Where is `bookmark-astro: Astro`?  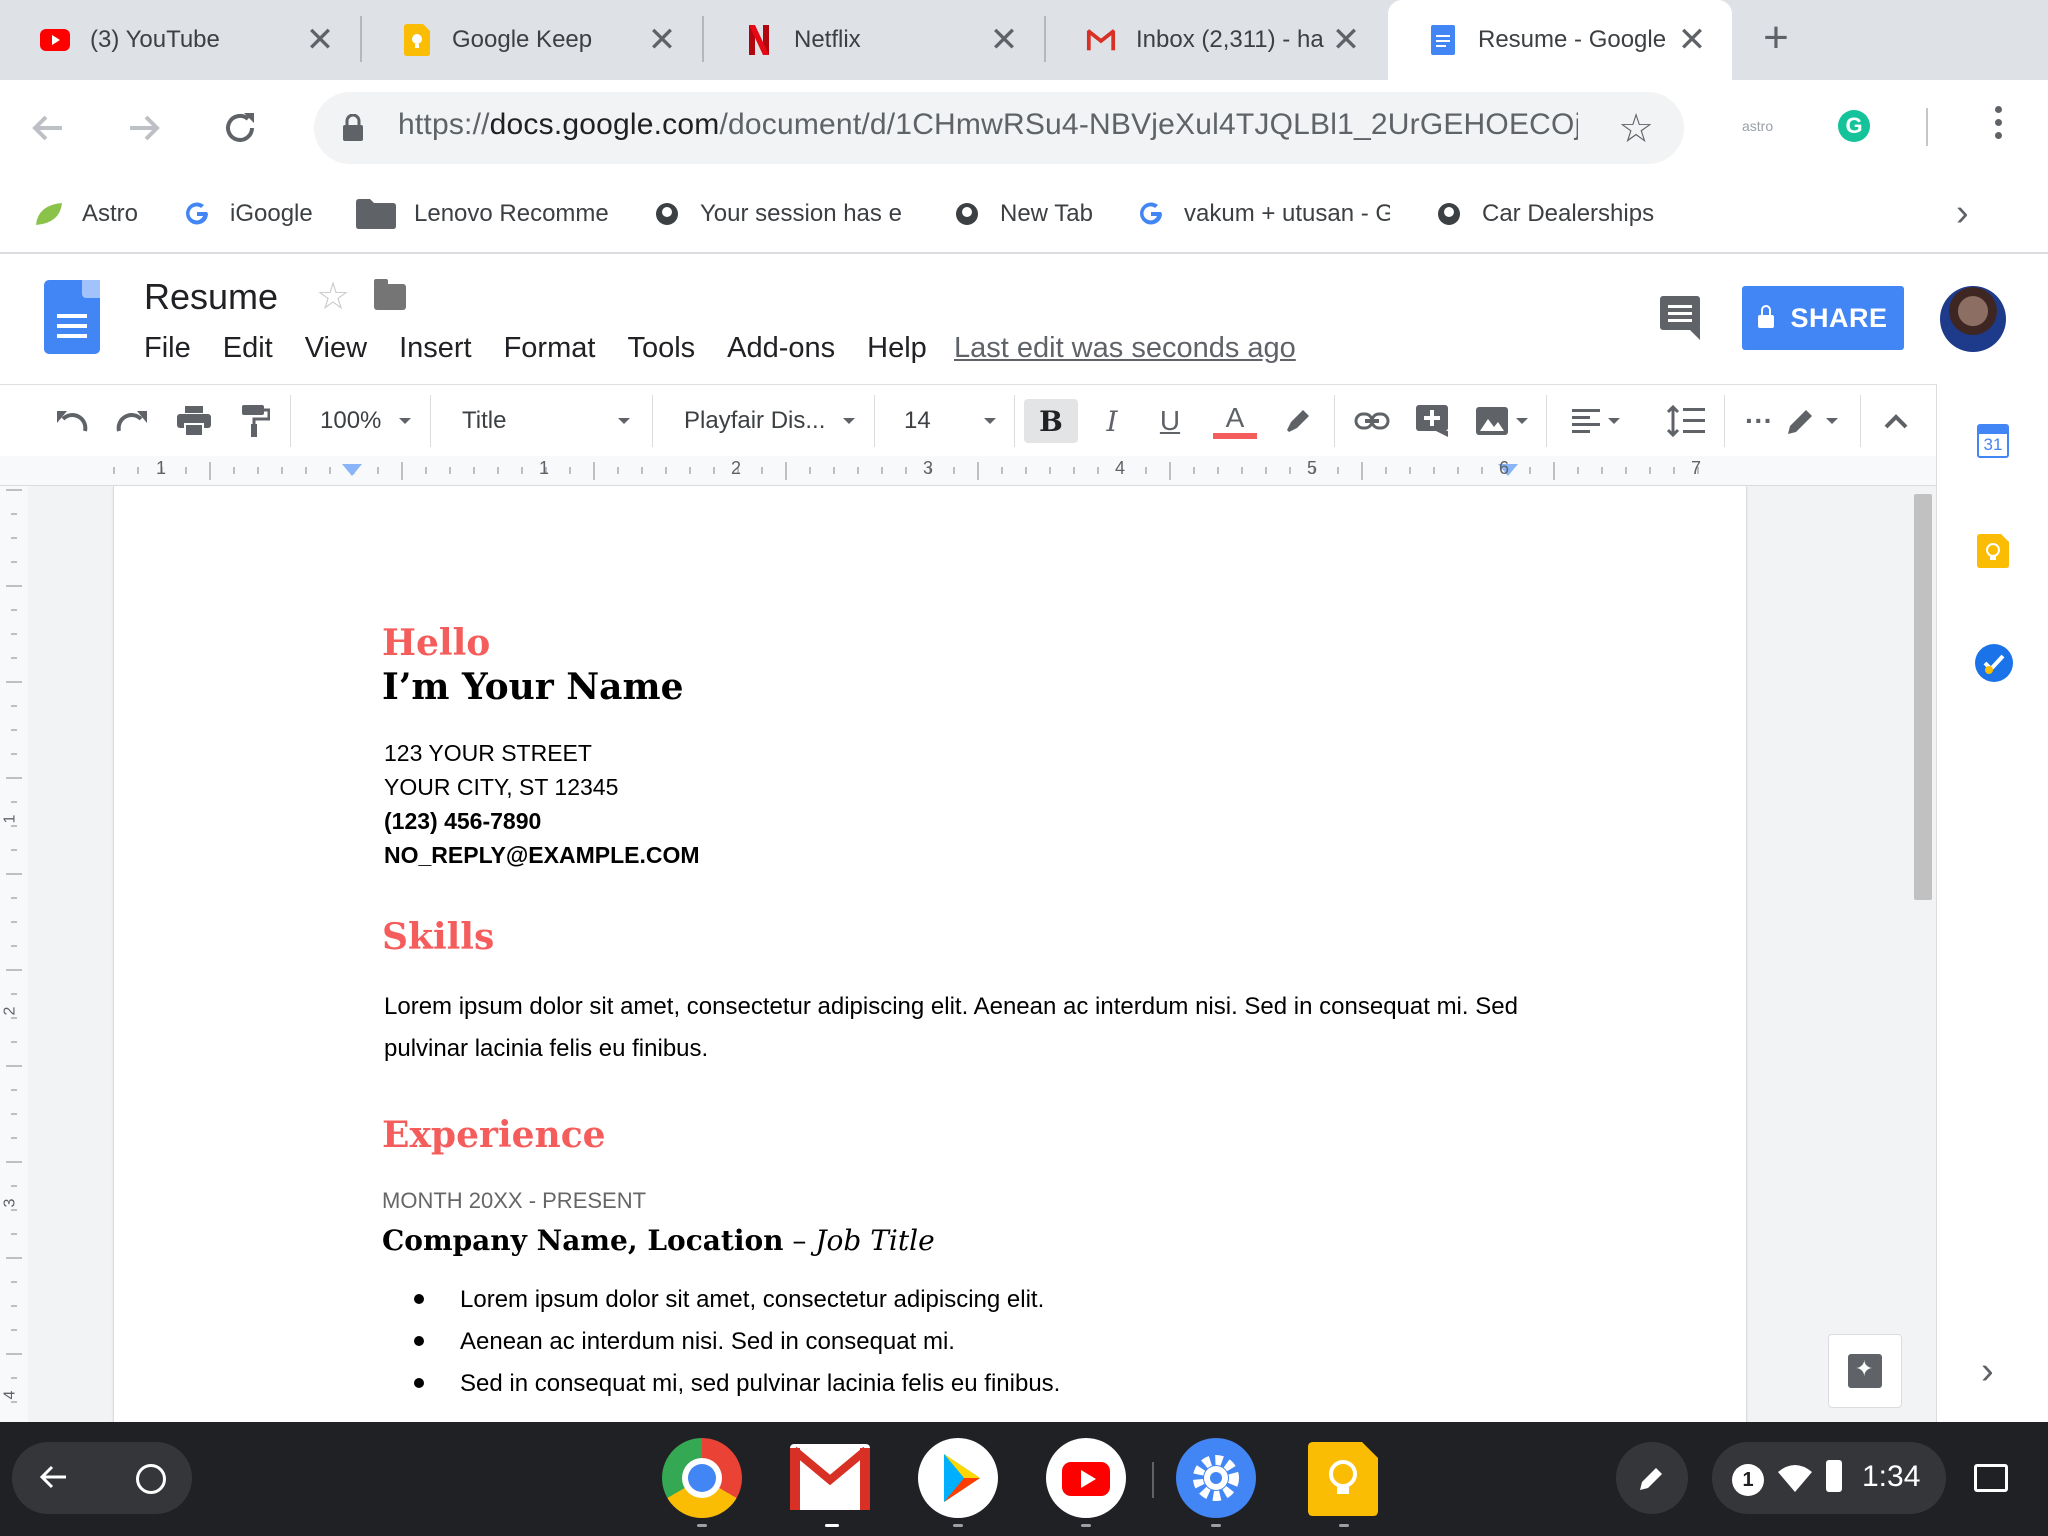 bookmark-astro: Astro is located at coordinates (86, 214).